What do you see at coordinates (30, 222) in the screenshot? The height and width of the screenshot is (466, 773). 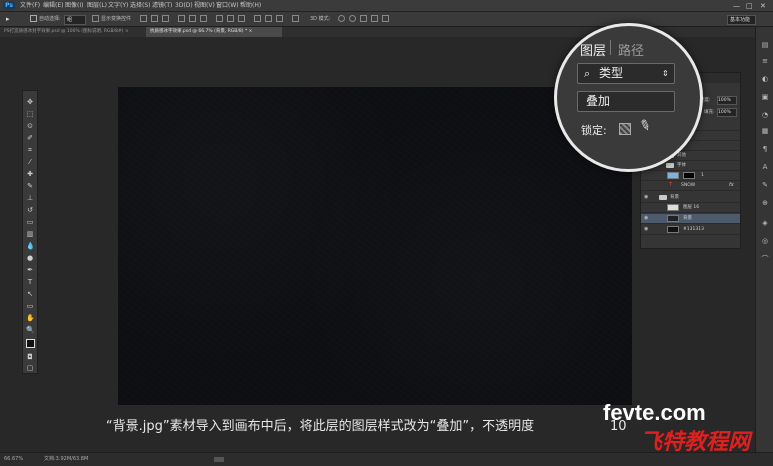 I see `eraser-tool-icon: ▭` at bounding box center [30, 222].